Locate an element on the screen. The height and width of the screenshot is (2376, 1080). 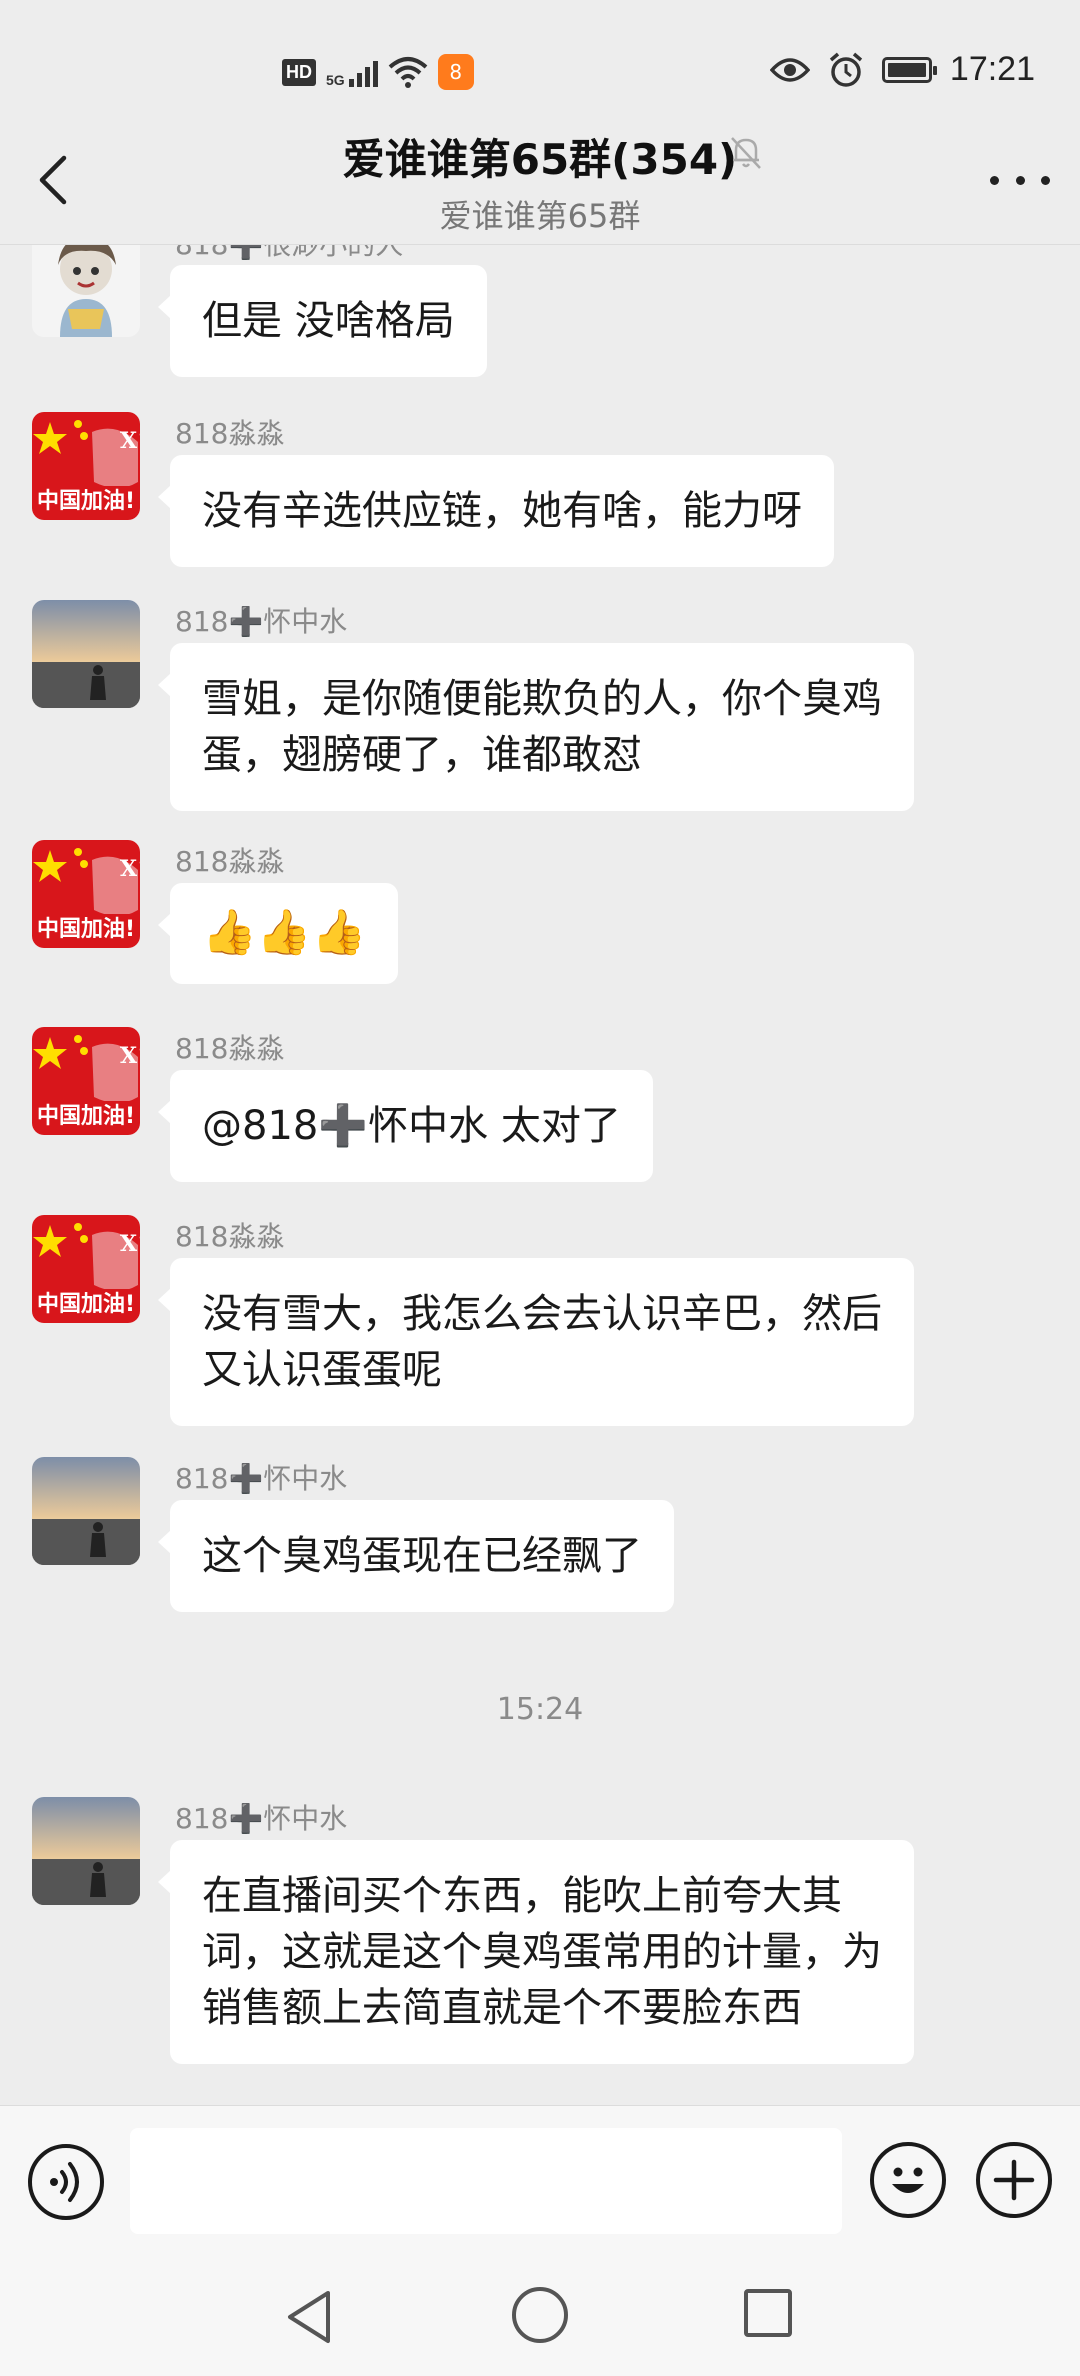
system-nav-bar is located at coordinates (540, 2320).